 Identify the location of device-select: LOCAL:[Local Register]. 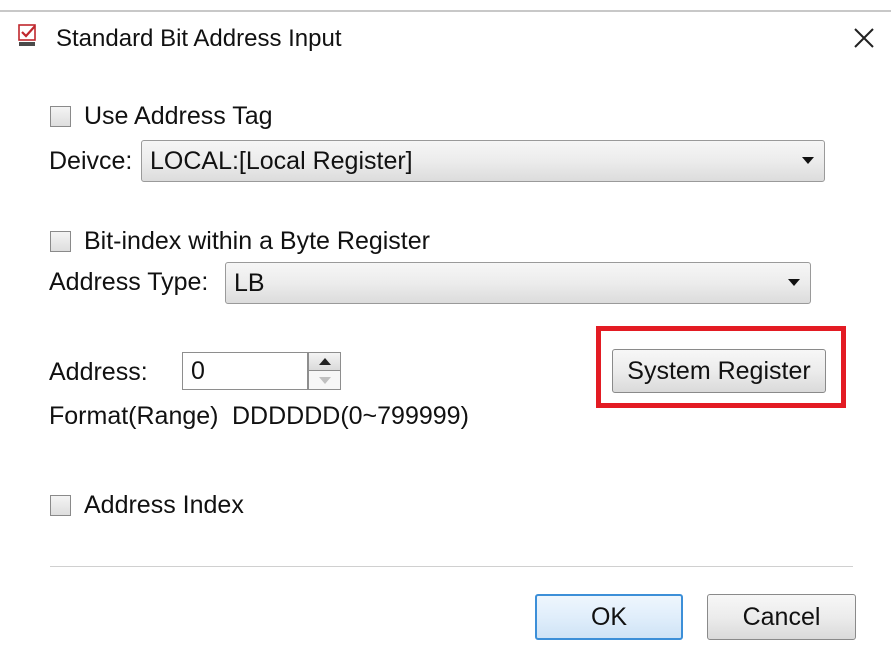
(483, 161).